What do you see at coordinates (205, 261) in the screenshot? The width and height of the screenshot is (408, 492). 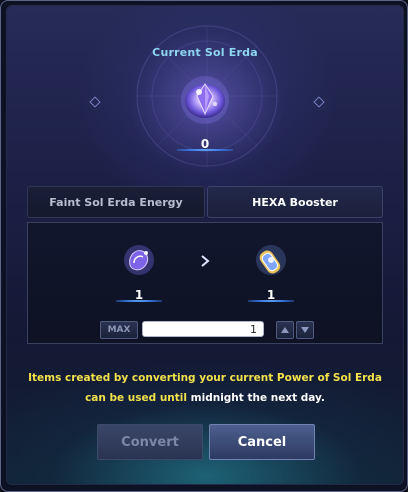 I see `chevron-right-icon` at bounding box center [205, 261].